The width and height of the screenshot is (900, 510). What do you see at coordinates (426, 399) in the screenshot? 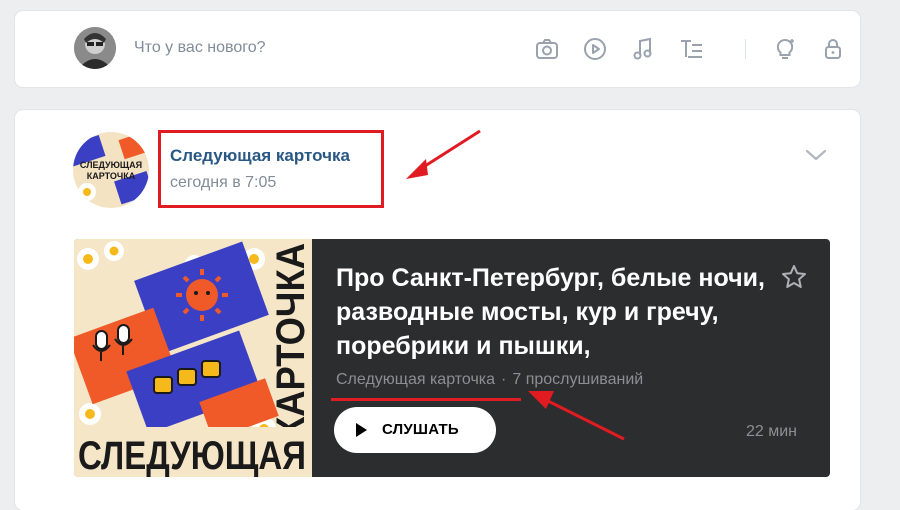
I see `annotation-underline` at bounding box center [426, 399].